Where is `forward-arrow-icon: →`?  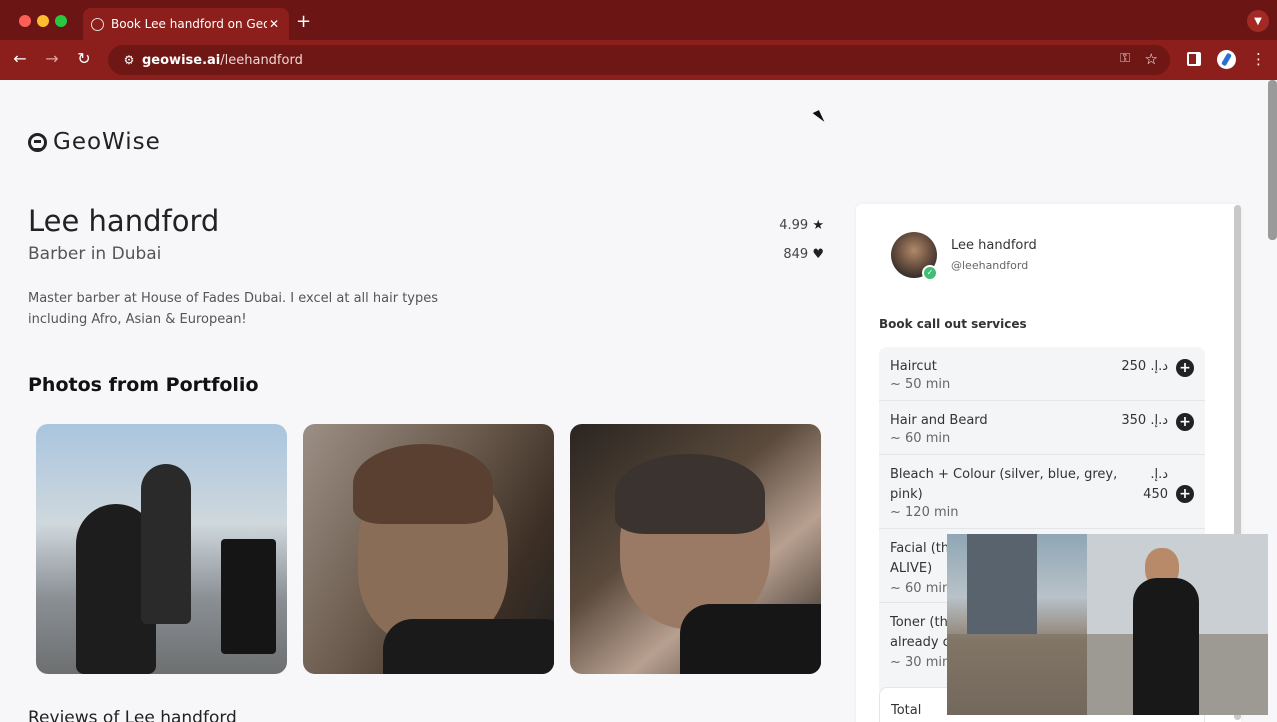 forward-arrow-icon: → is located at coordinates (52, 58).